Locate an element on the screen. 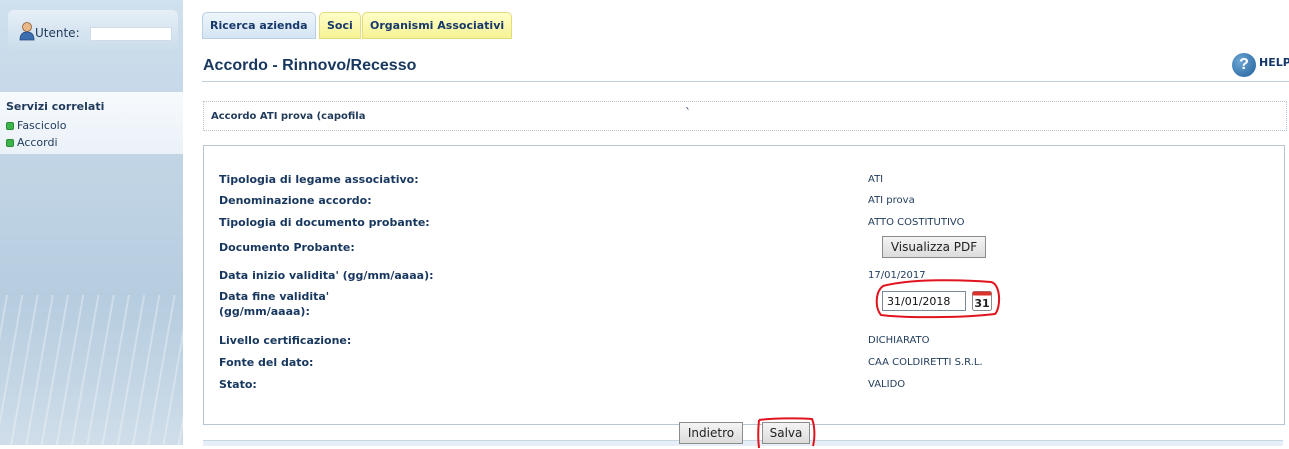 Image resolution: width=1289 pixels, height=449 pixels. related-services: Servizi correlati Fascicolo Accordi is located at coordinates (91, 123).